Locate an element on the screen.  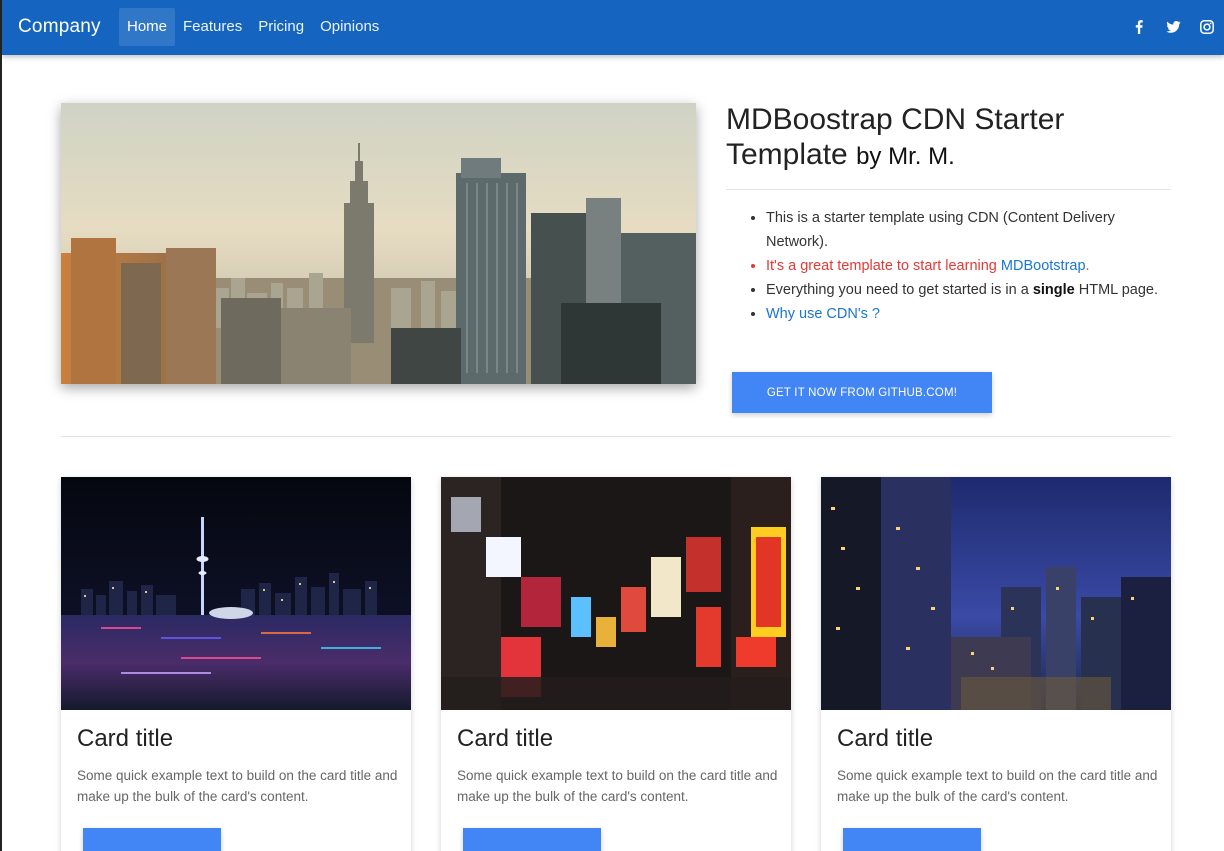
facebook-icon is located at coordinates (1139, 27).